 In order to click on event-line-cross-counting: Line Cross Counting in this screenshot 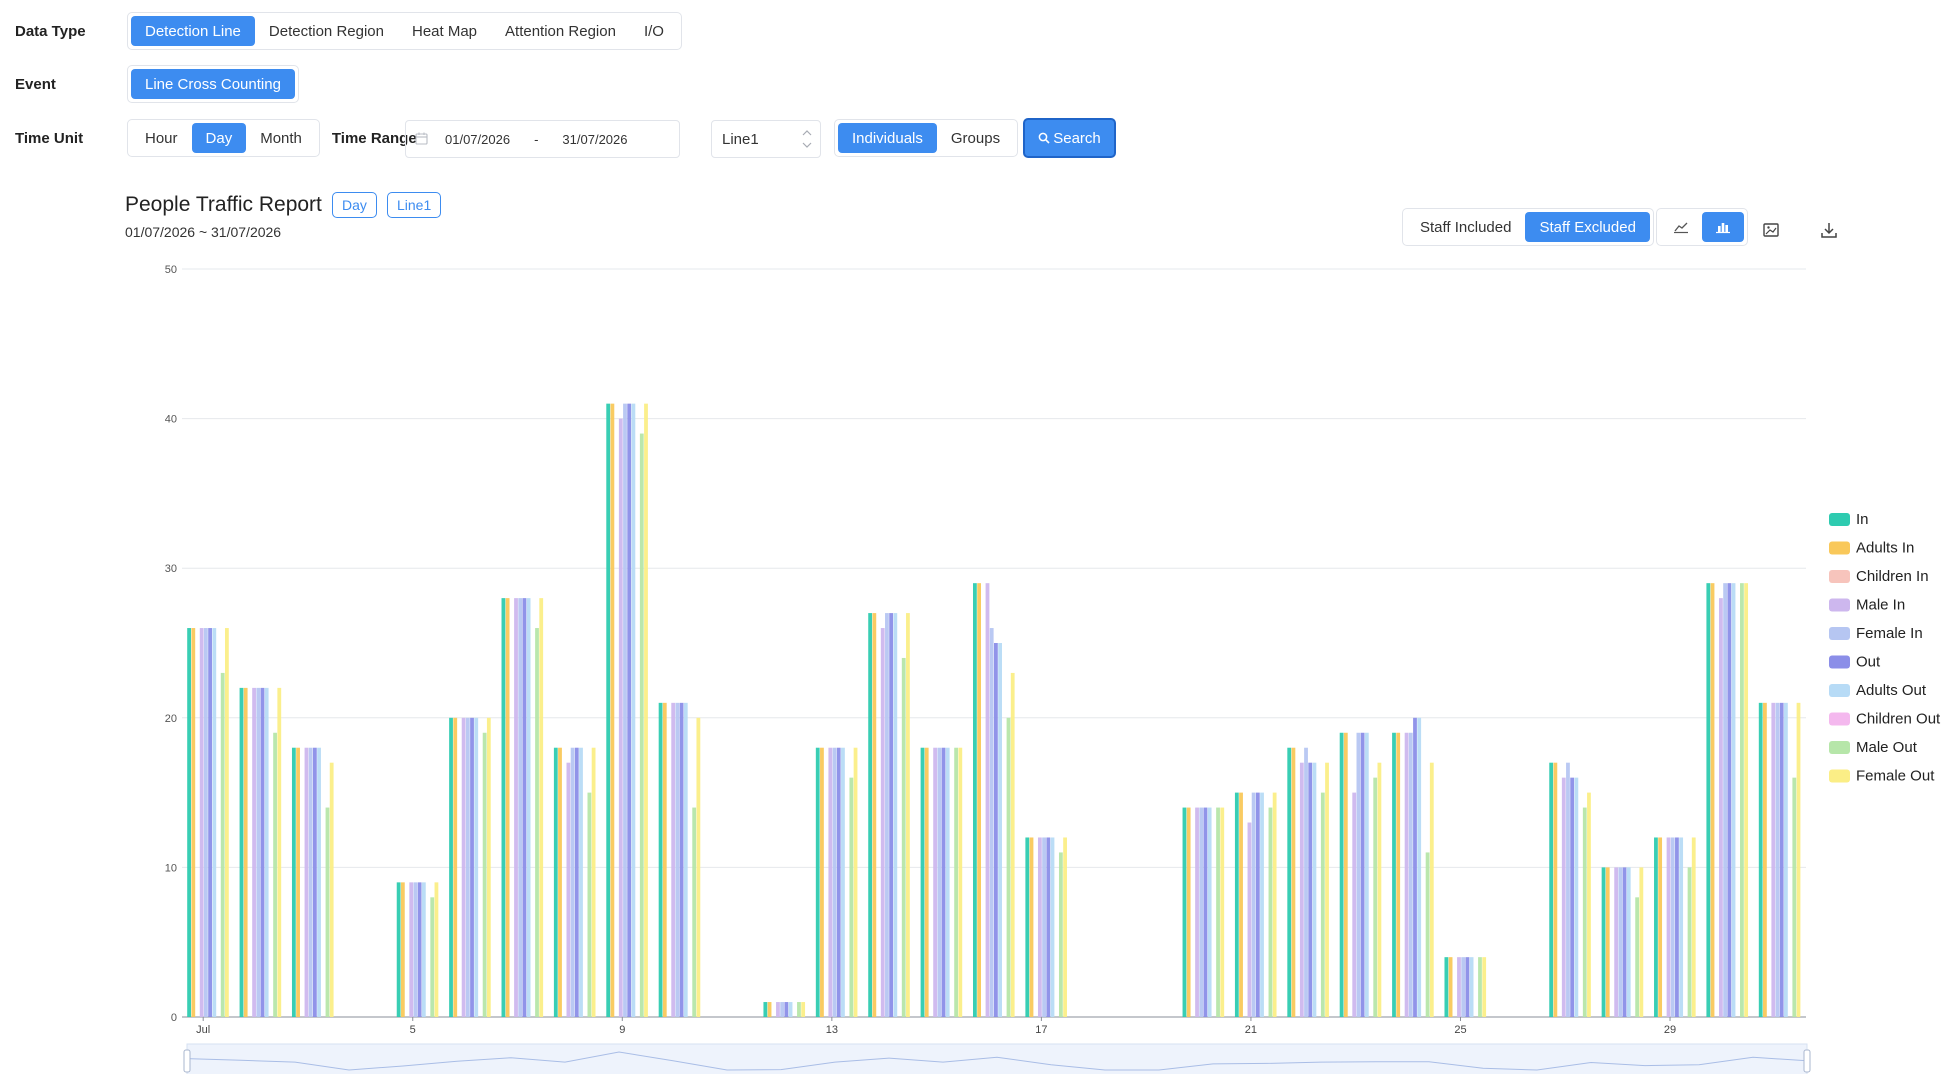, I will do `click(213, 84)`.